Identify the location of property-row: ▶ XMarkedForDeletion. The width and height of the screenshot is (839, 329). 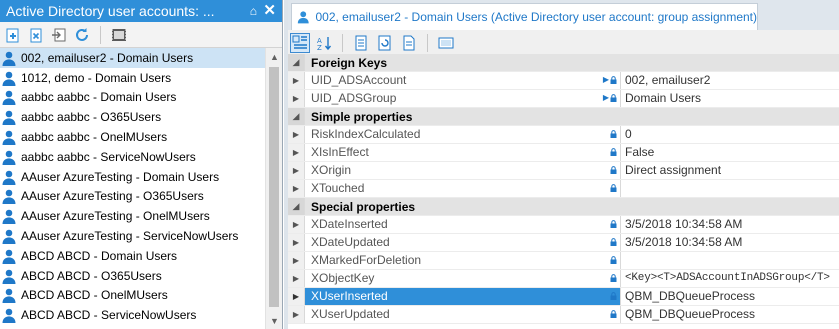
(563, 261).